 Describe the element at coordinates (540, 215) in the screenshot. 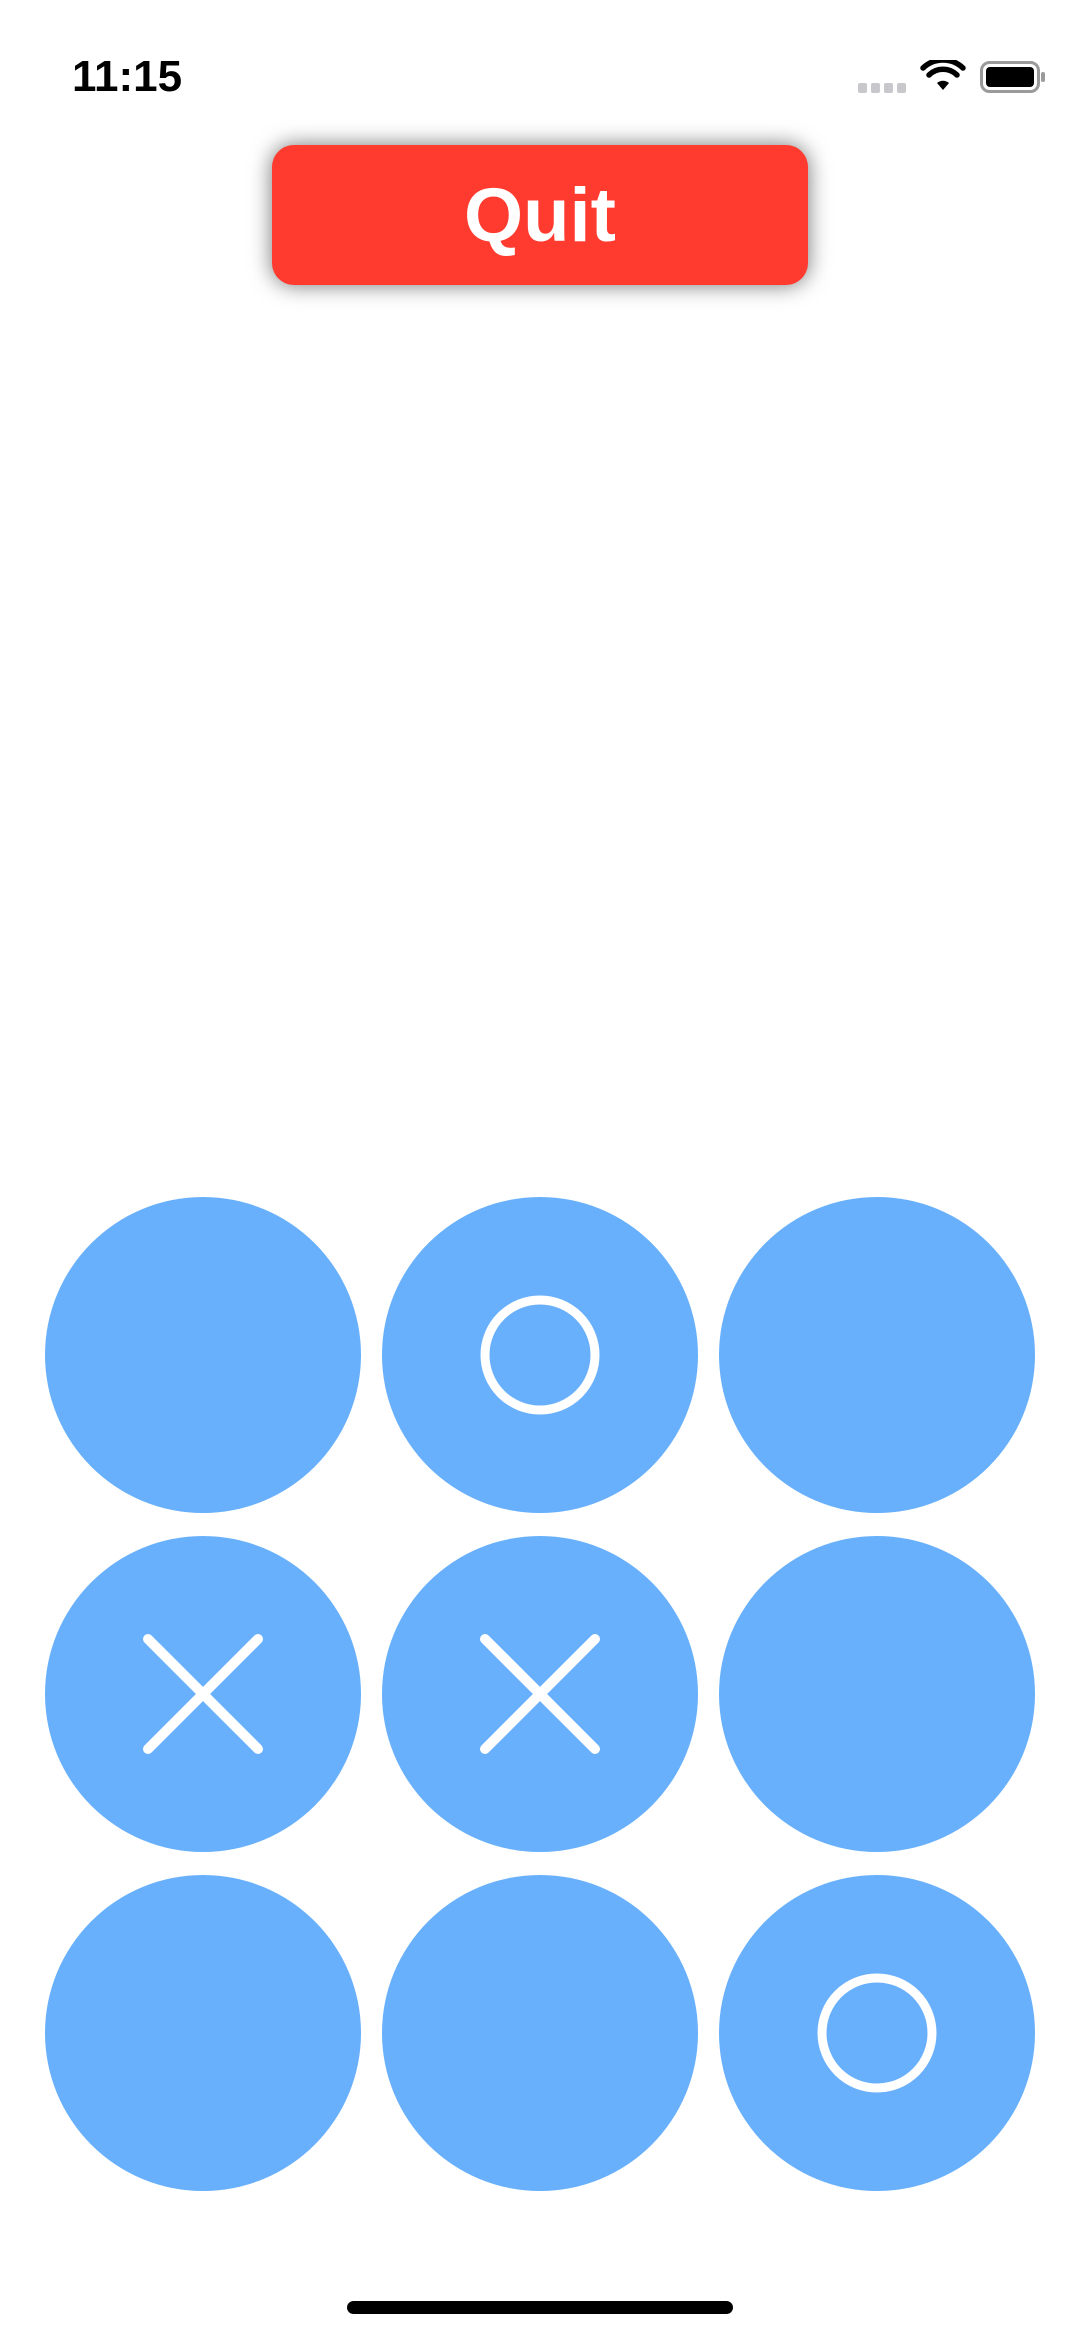

I see `quit-button: Quit` at that location.